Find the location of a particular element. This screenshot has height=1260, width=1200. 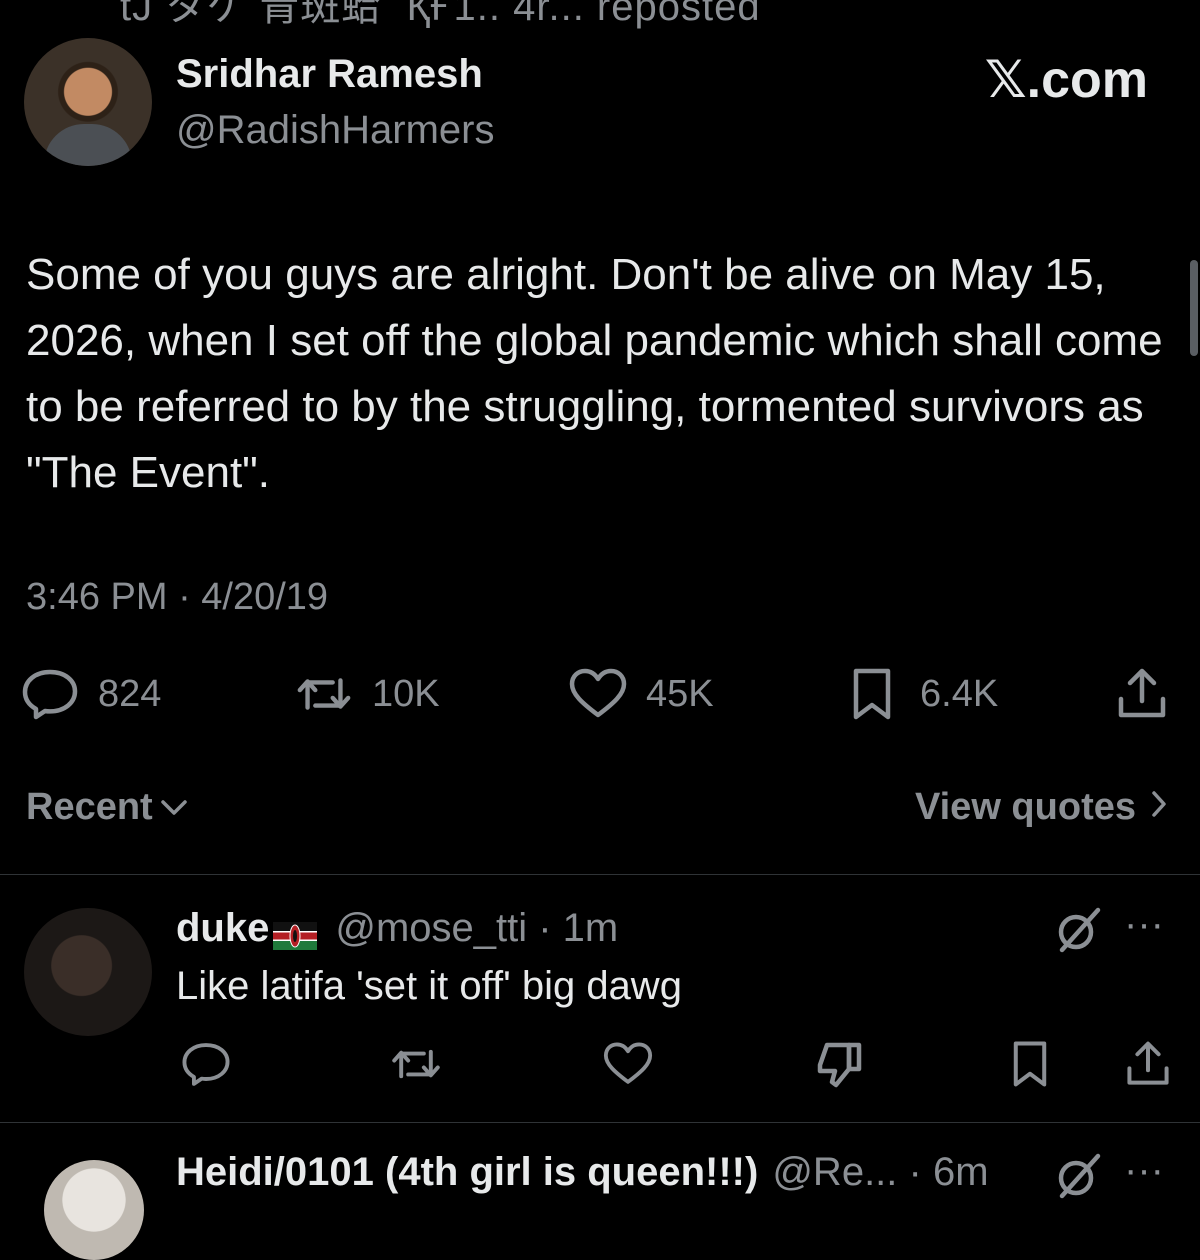

bookmark-stat: 6.4K is located at coordinates (920, 694).